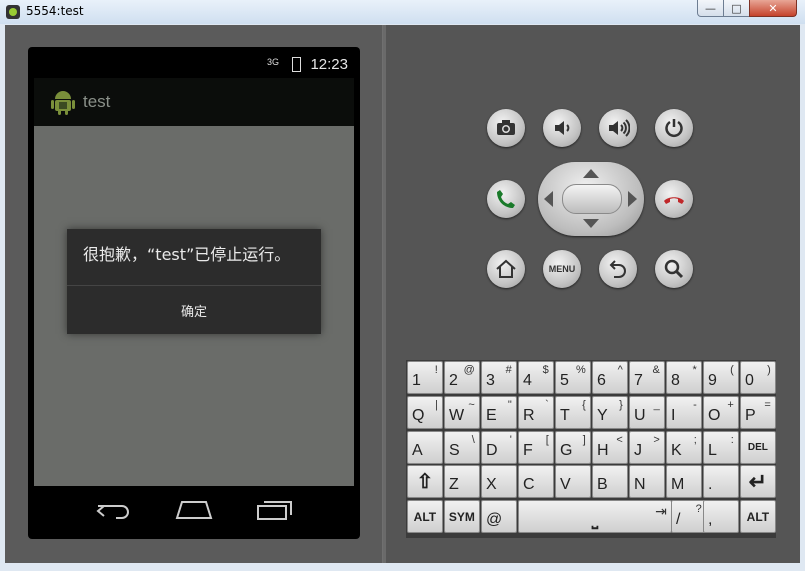  Describe the element at coordinates (194, 65) in the screenshot. I see `android-status-bar: 3G 12:23` at that location.